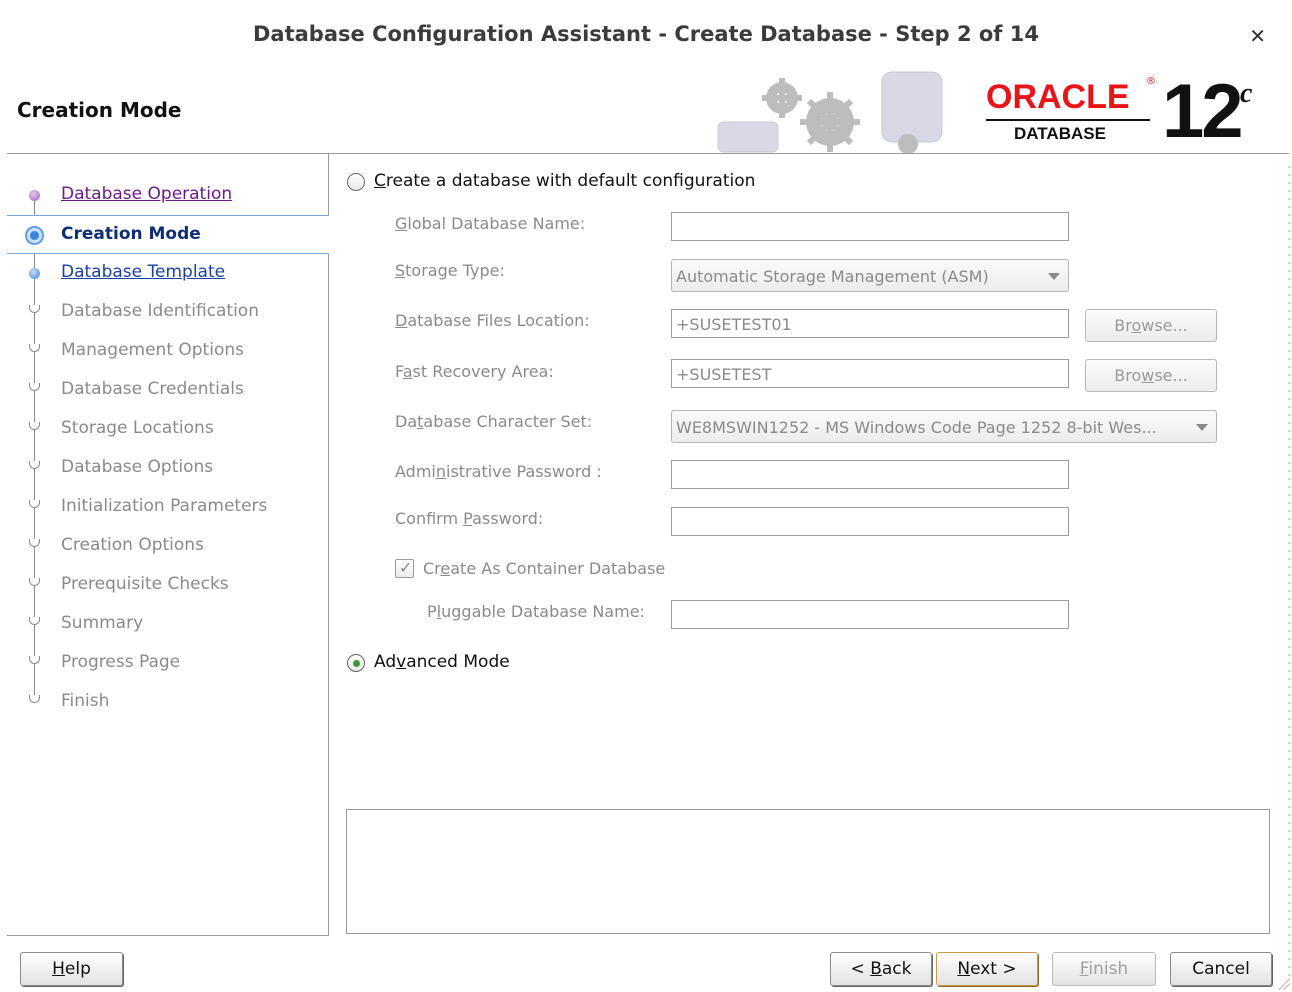 Image resolution: width=1292 pixels, height=992 pixels. I want to click on sidebar-item: Summary, so click(168, 624).